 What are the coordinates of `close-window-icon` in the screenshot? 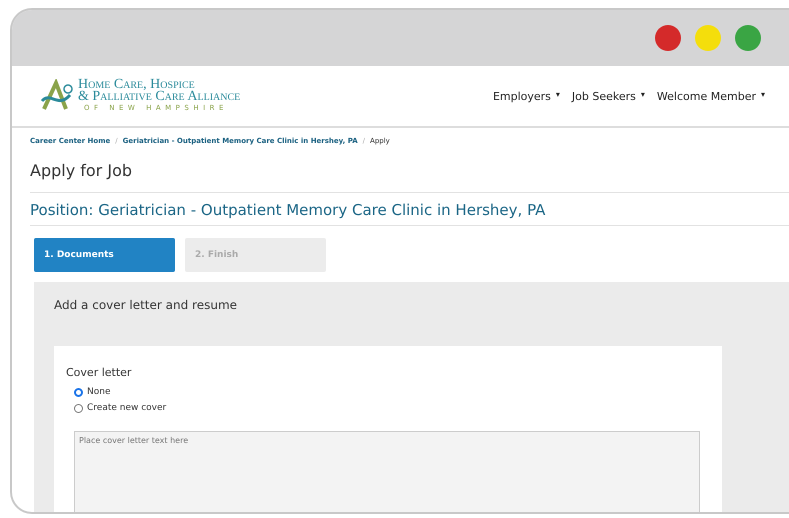 It's located at (668, 38).